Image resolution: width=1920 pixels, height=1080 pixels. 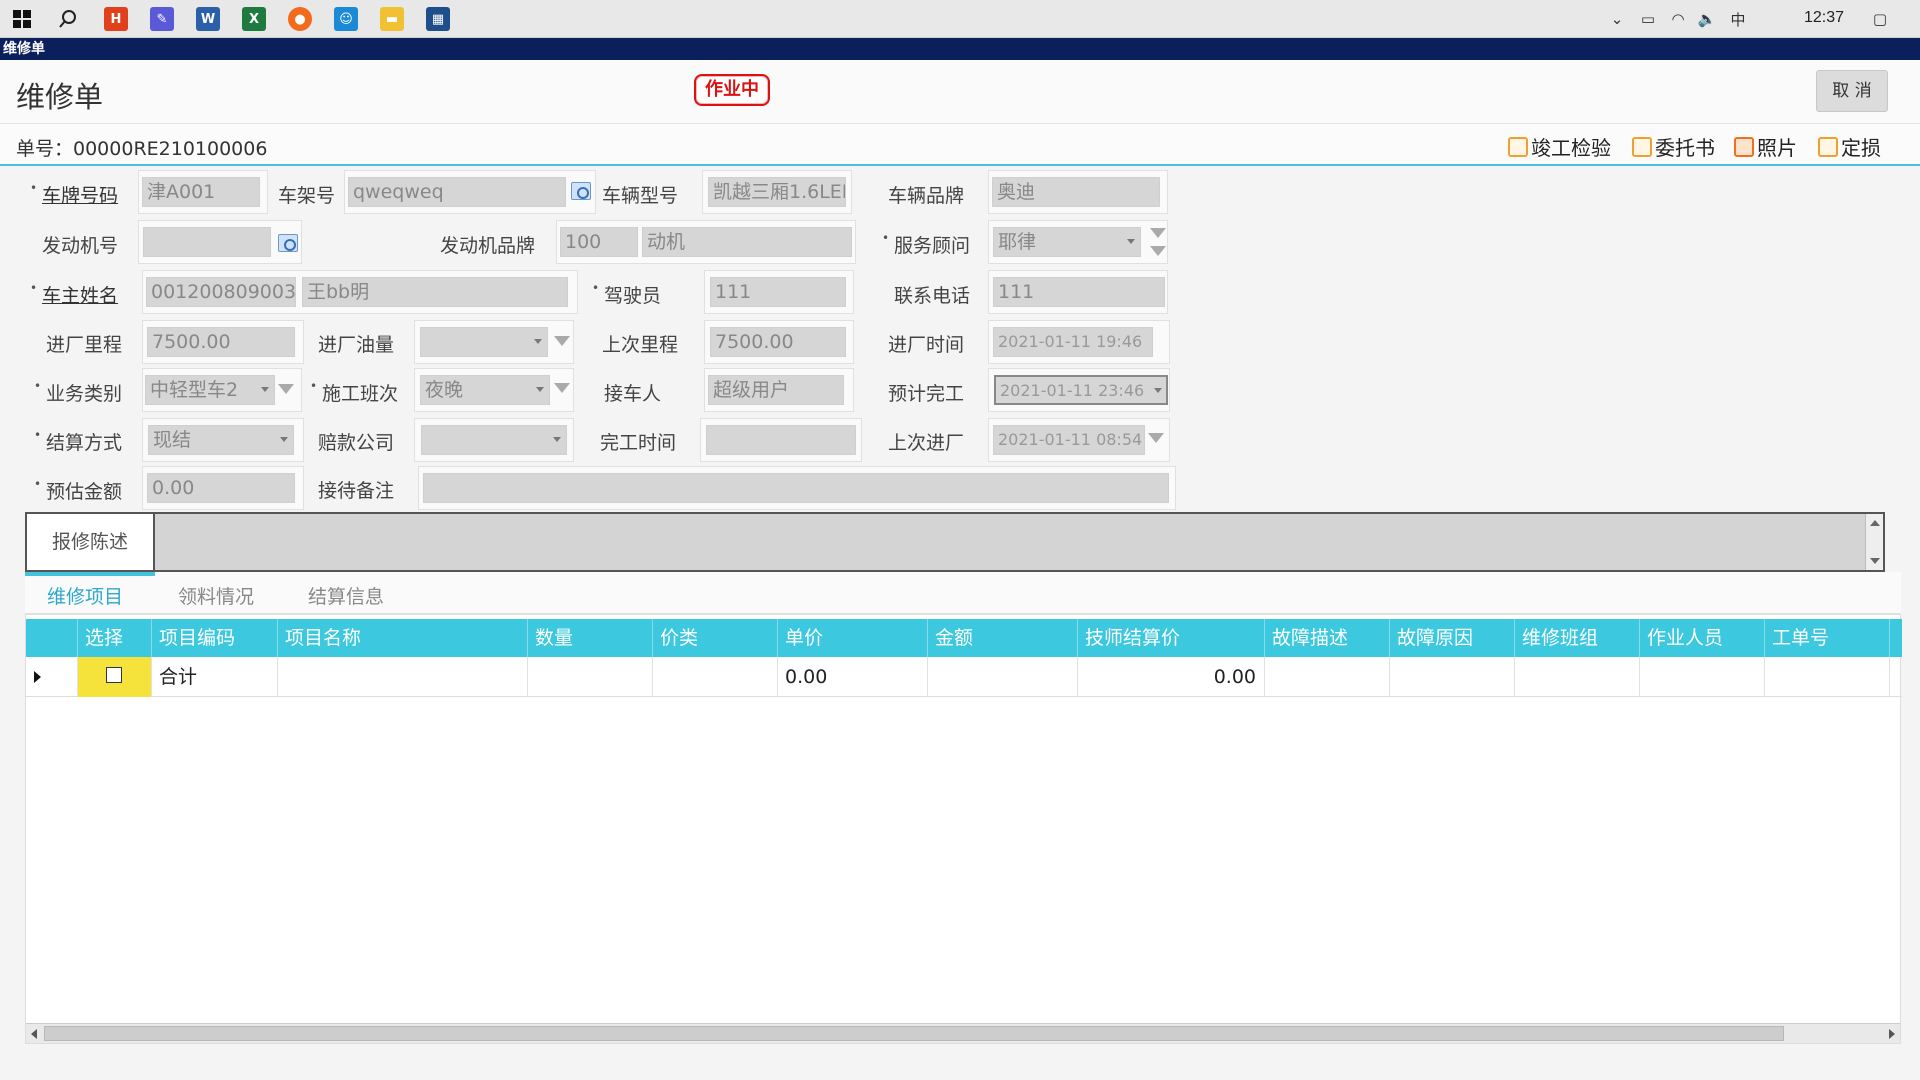 What do you see at coordinates (221, 488) in the screenshot?
I see `estimate-field: 0.00` at bounding box center [221, 488].